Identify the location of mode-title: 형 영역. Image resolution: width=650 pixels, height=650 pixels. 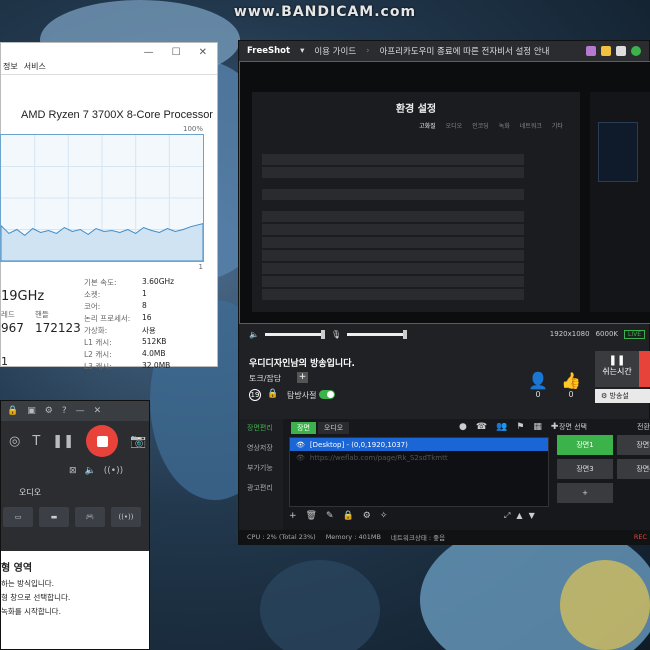
(17, 568).